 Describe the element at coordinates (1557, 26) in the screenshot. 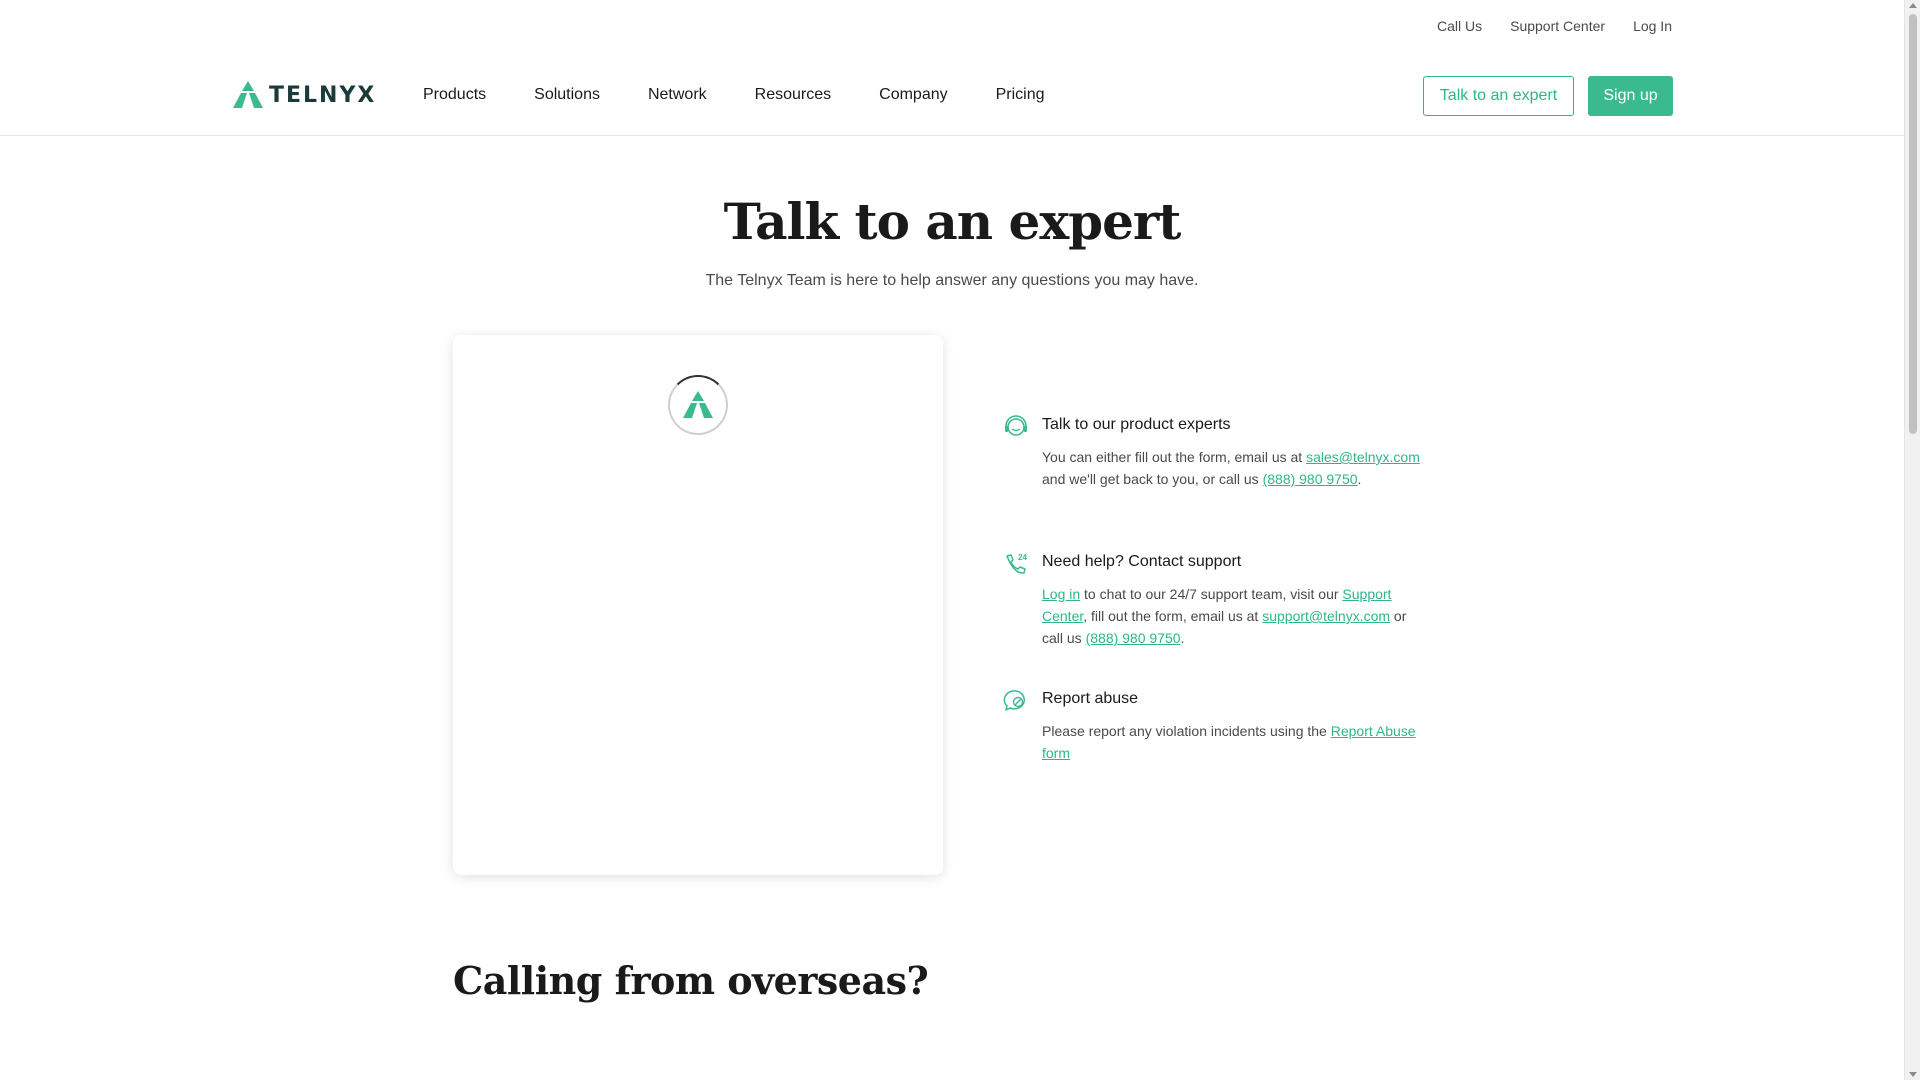

I see `support-center-link: Support Center` at that location.